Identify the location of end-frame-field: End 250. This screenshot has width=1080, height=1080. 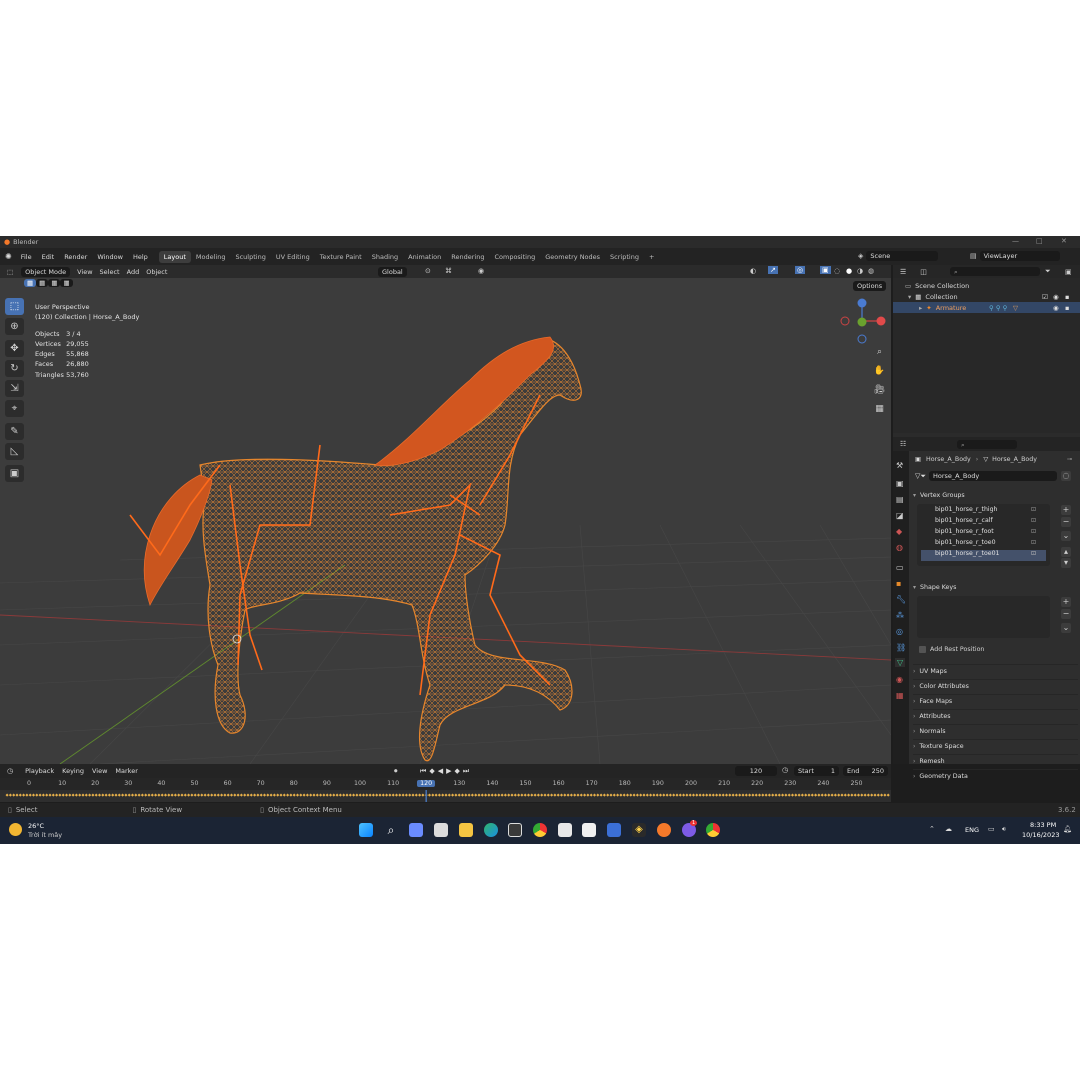
(865, 771).